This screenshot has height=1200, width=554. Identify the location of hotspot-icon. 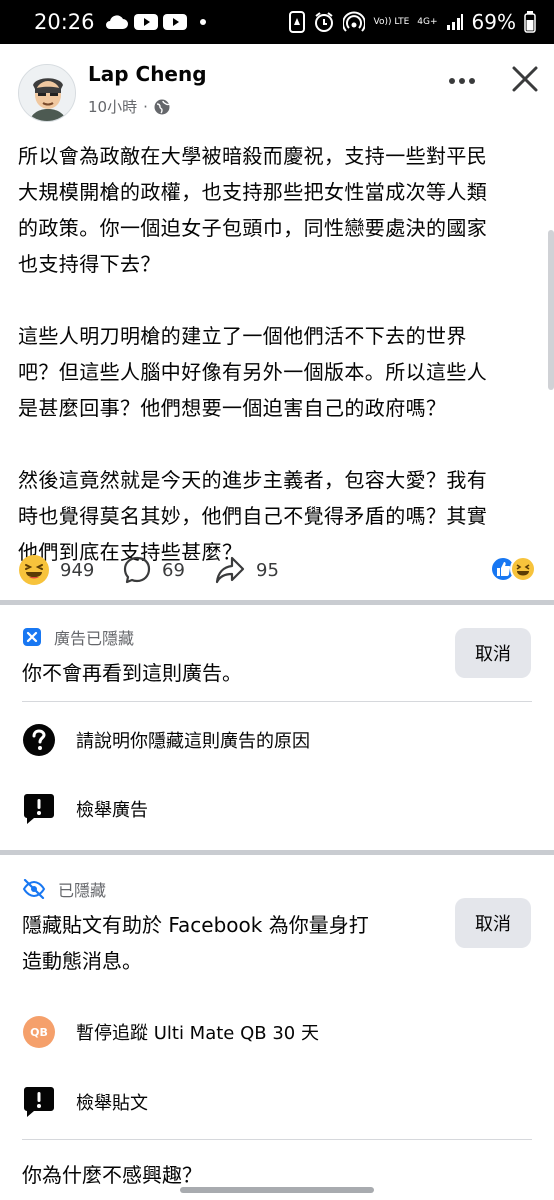
(354, 21).